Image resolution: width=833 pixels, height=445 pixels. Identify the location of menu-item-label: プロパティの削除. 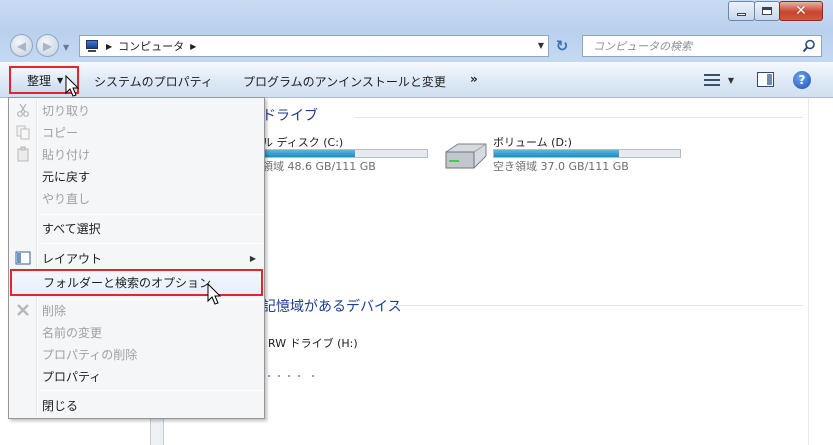
(90, 354).